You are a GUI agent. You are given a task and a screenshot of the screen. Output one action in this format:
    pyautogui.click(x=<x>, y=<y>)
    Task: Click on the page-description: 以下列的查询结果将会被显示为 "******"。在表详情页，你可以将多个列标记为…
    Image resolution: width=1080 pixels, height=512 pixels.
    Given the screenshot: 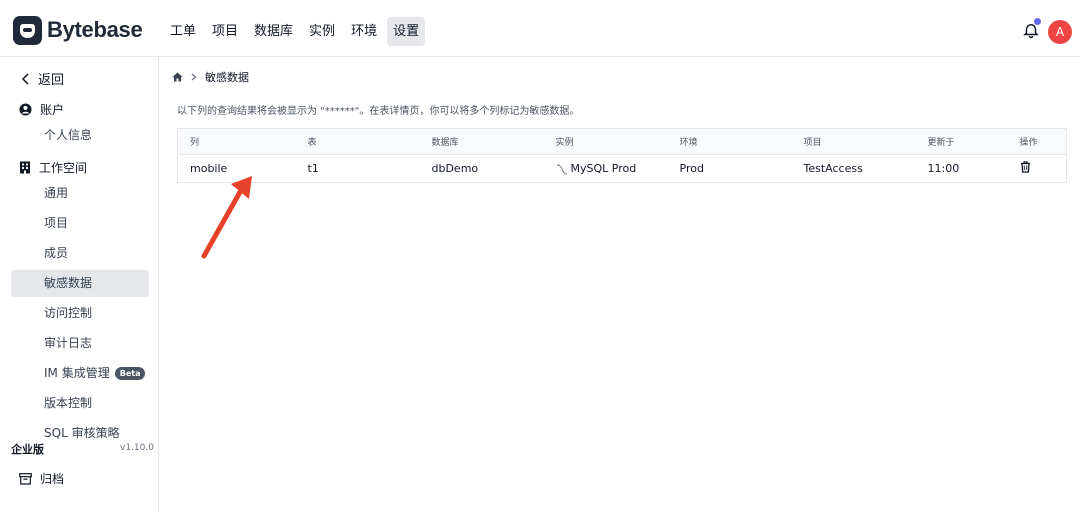 What is the action you would take?
    pyautogui.click(x=378, y=111)
    